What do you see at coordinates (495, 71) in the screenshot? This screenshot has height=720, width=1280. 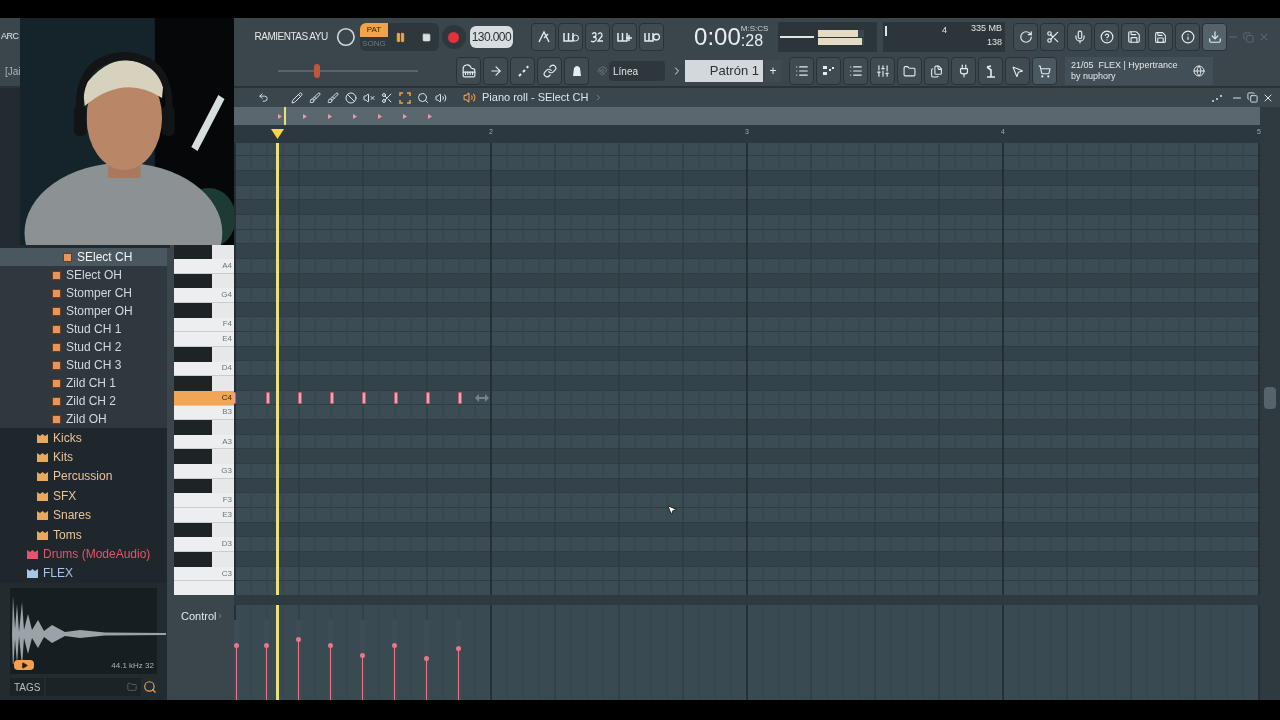 I see `send-button` at bounding box center [495, 71].